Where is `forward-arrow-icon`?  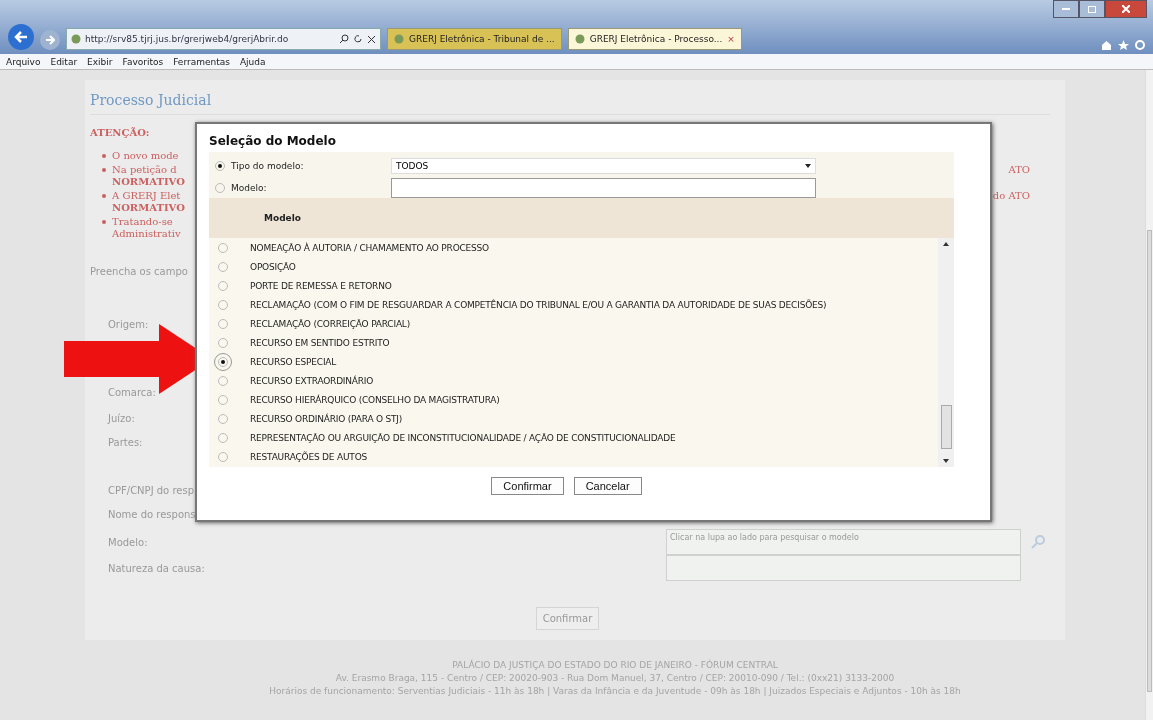
forward-arrow-icon is located at coordinates (50, 40).